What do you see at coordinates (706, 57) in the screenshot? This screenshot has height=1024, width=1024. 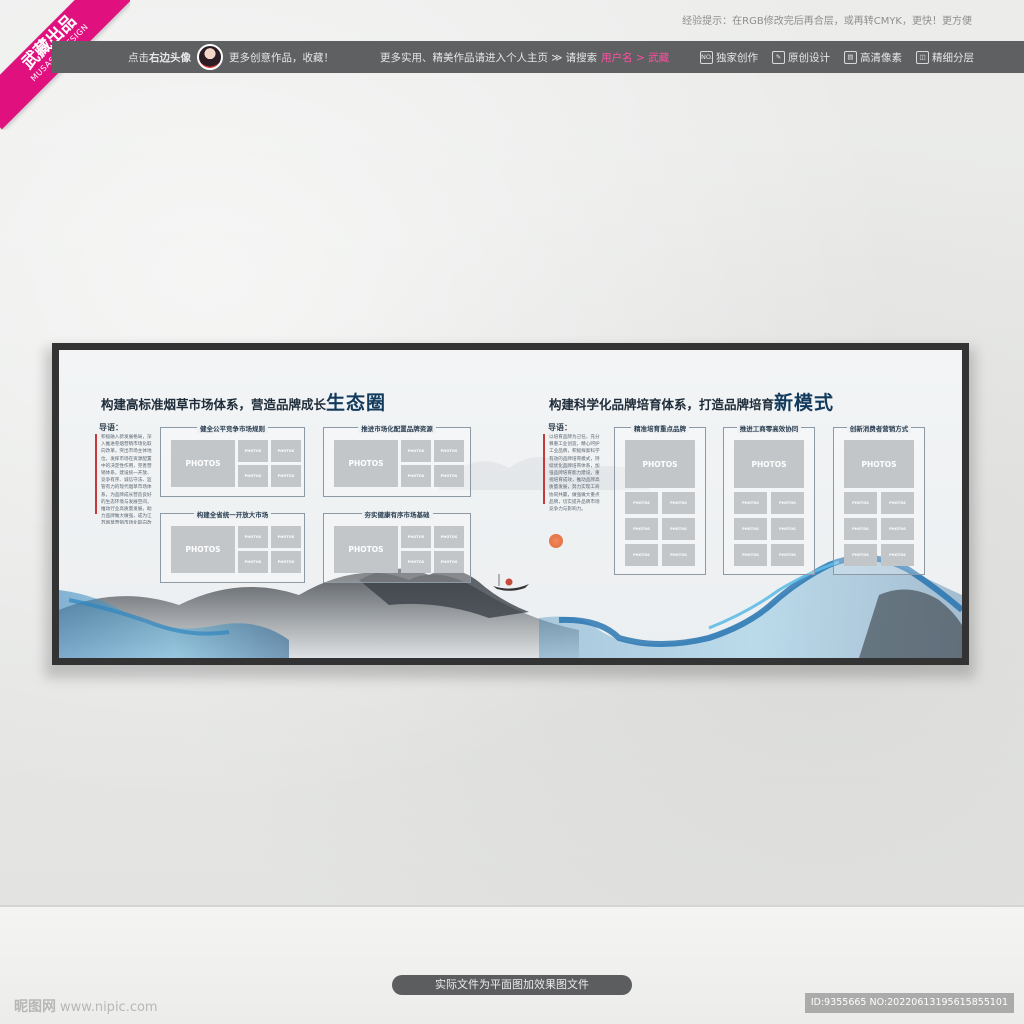 I see `number-icon: NO.` at bounding box center [706, 57].